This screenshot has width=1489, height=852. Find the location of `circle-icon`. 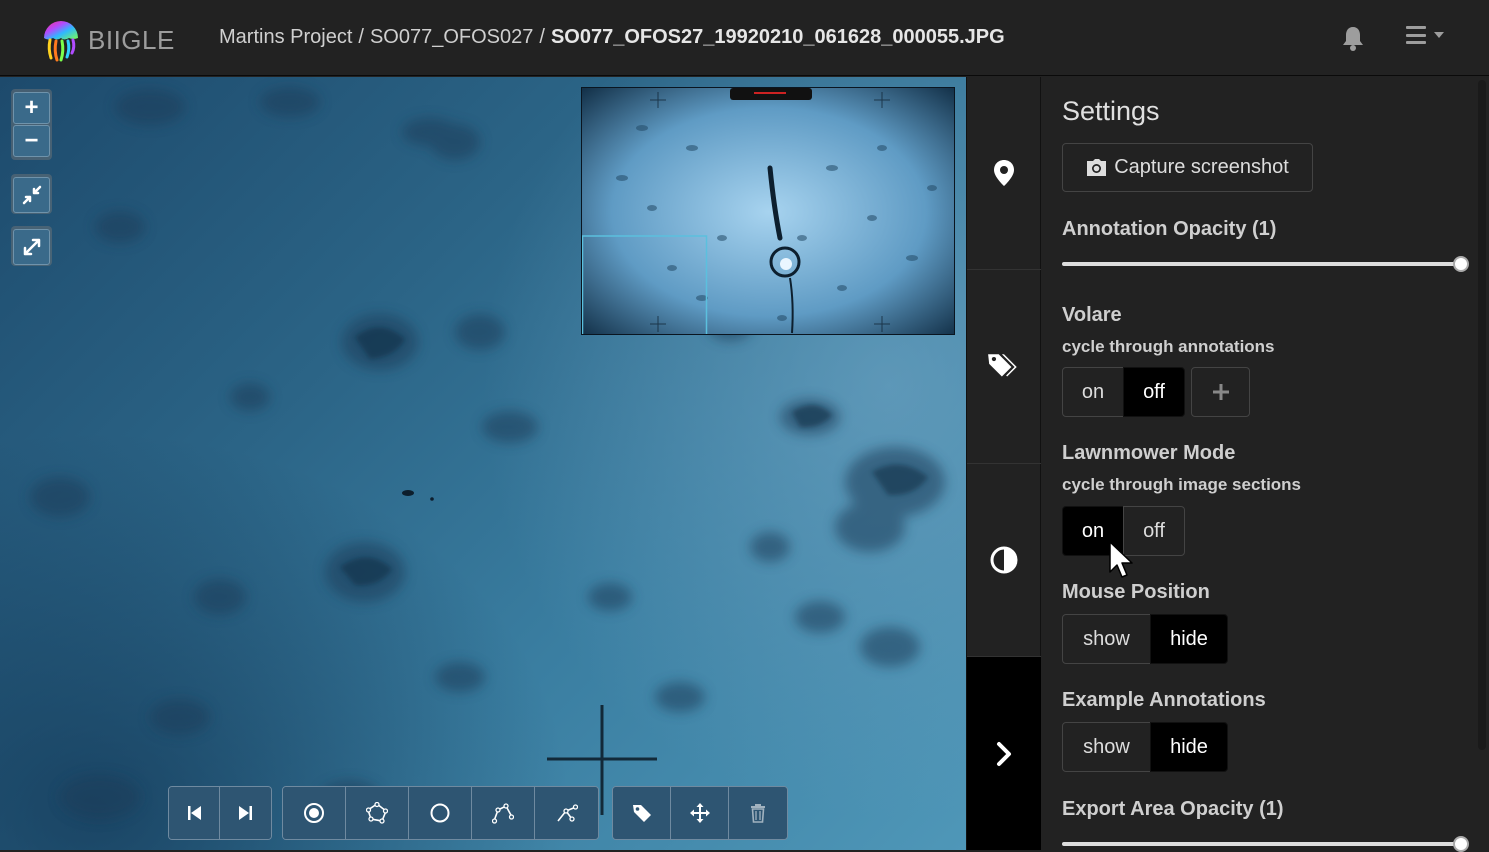

circle-icon is located at coordinates (440, 813).